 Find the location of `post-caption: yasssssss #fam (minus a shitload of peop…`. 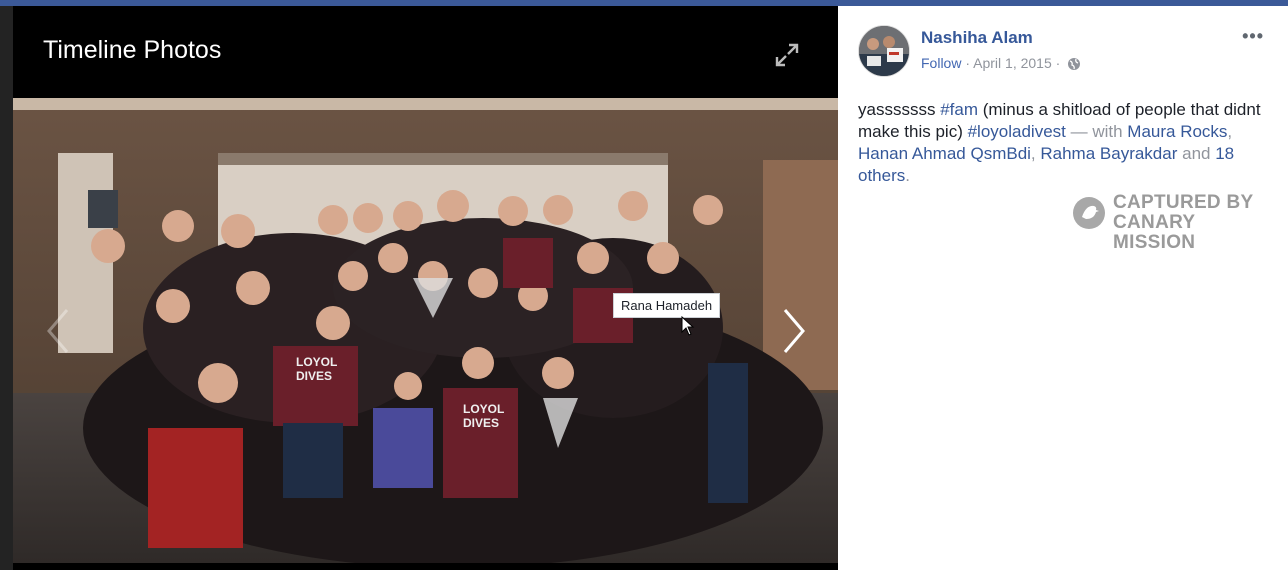

post-caption: yasssssss #fam (minus a shitload of peop… is located at coordinates (1060, 143).